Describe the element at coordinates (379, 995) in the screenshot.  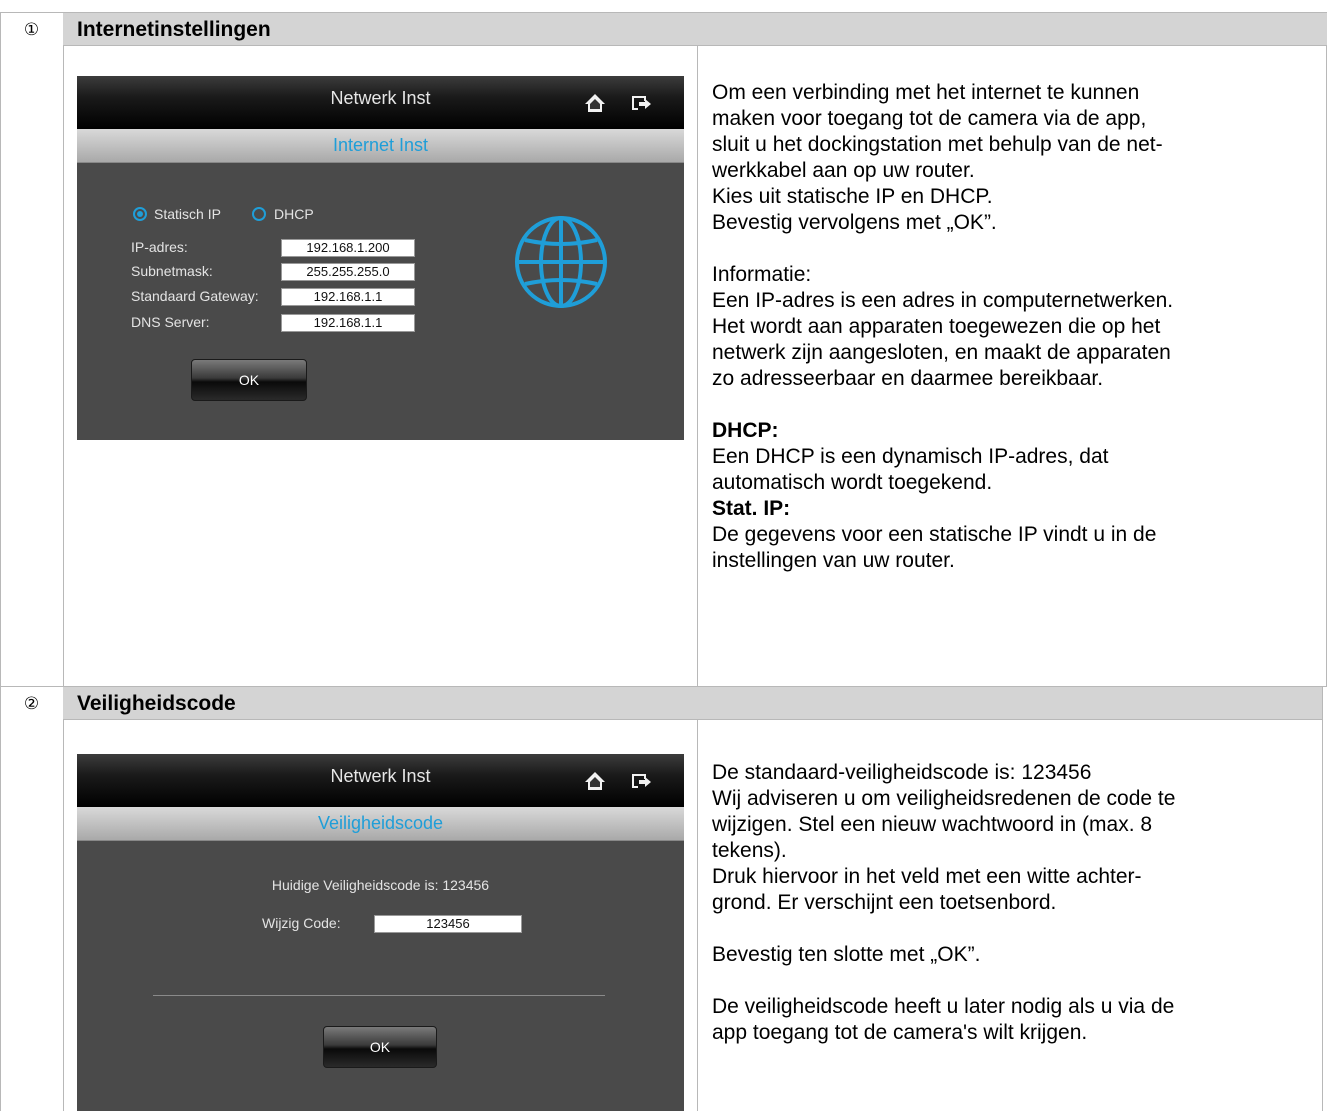
I see `divider` at that location.